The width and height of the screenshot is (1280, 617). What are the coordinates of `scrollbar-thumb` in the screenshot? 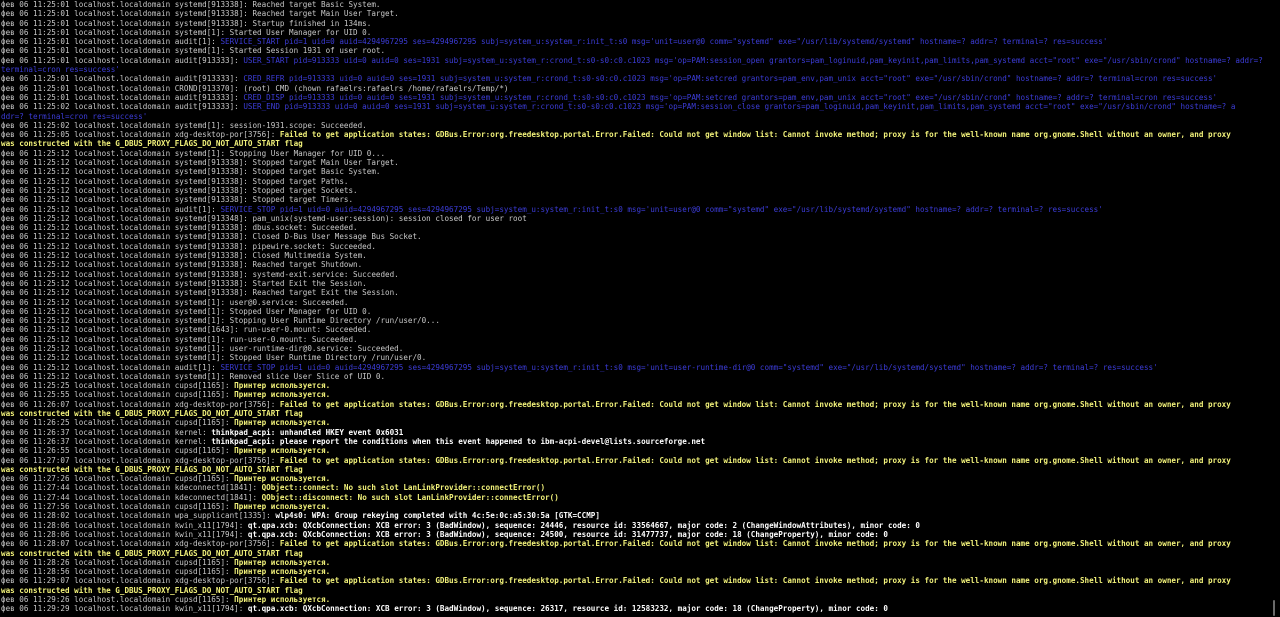 It's located at (1274, 608).